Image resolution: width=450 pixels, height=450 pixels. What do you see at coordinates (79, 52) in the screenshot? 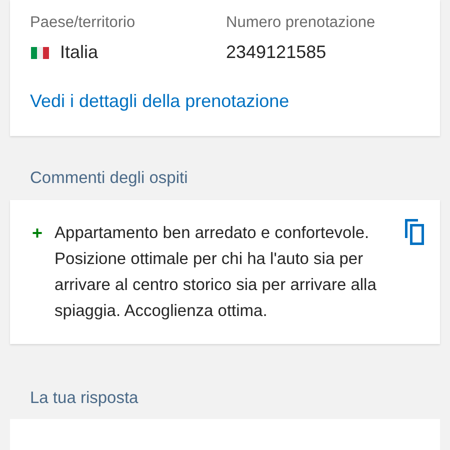
I see `country-value: Italia` at bounding box center [79, 52].